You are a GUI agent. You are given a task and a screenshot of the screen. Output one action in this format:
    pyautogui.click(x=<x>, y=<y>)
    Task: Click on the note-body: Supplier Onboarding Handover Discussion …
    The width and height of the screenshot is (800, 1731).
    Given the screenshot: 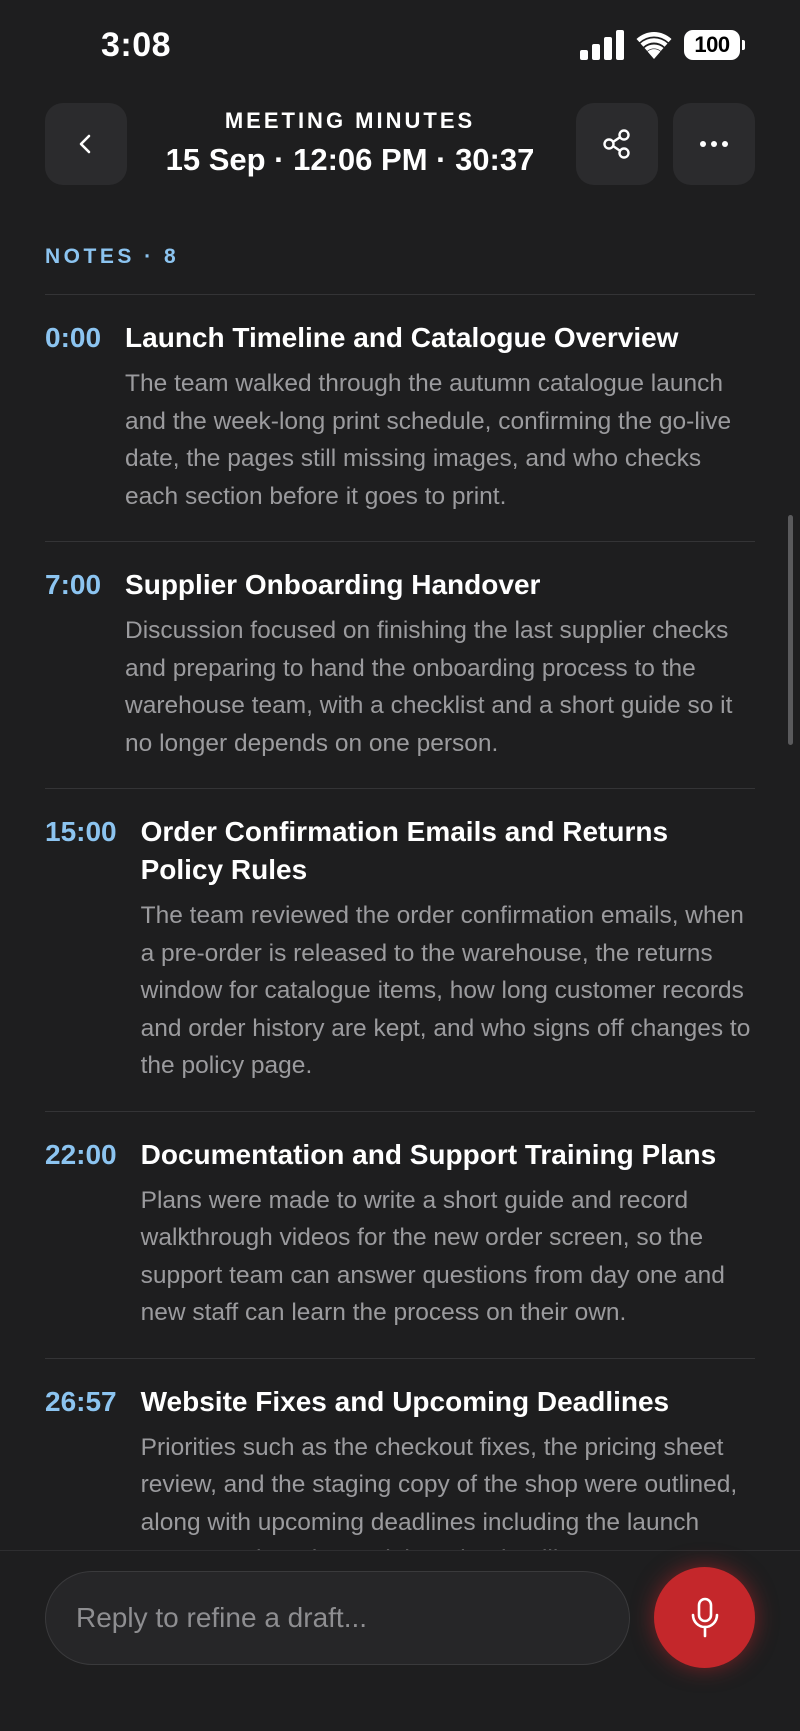 What is the action you would take?
    pyautogui.click(x=440, y=664)
    